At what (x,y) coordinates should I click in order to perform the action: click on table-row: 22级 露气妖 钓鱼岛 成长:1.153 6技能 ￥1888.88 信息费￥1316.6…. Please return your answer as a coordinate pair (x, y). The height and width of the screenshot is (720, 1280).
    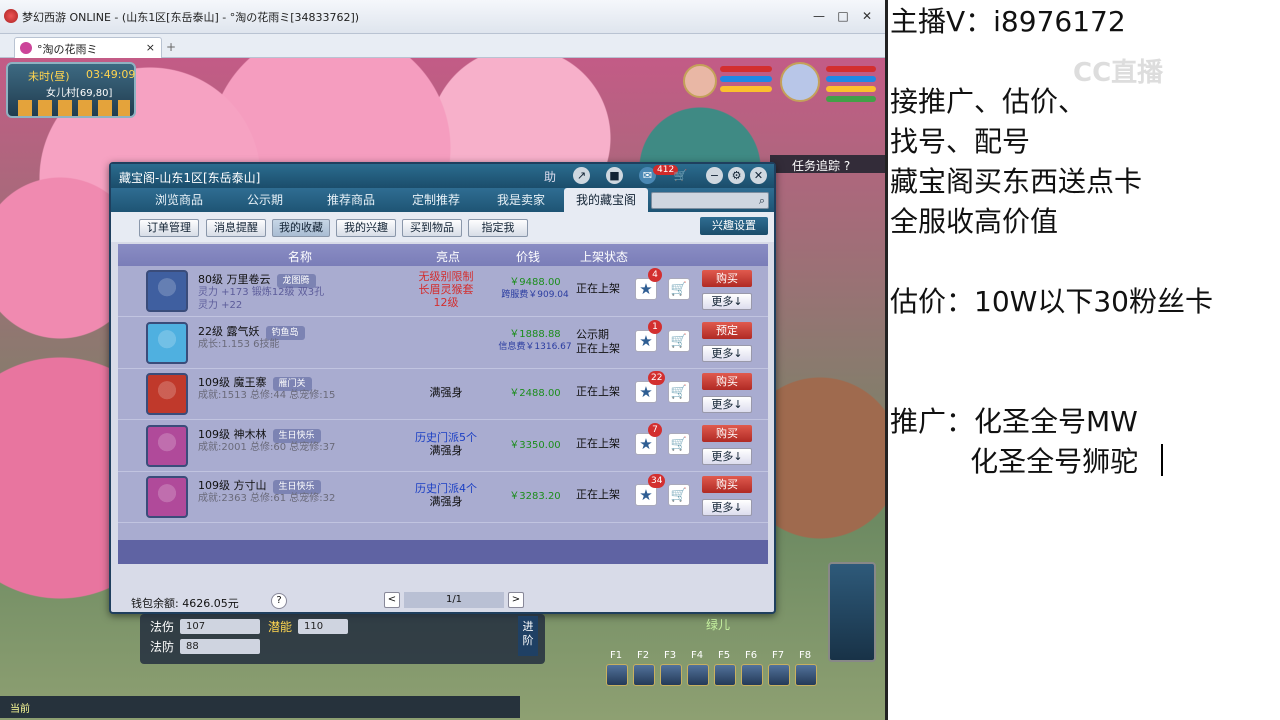
    Looking at the image, I should click on (443, 343).